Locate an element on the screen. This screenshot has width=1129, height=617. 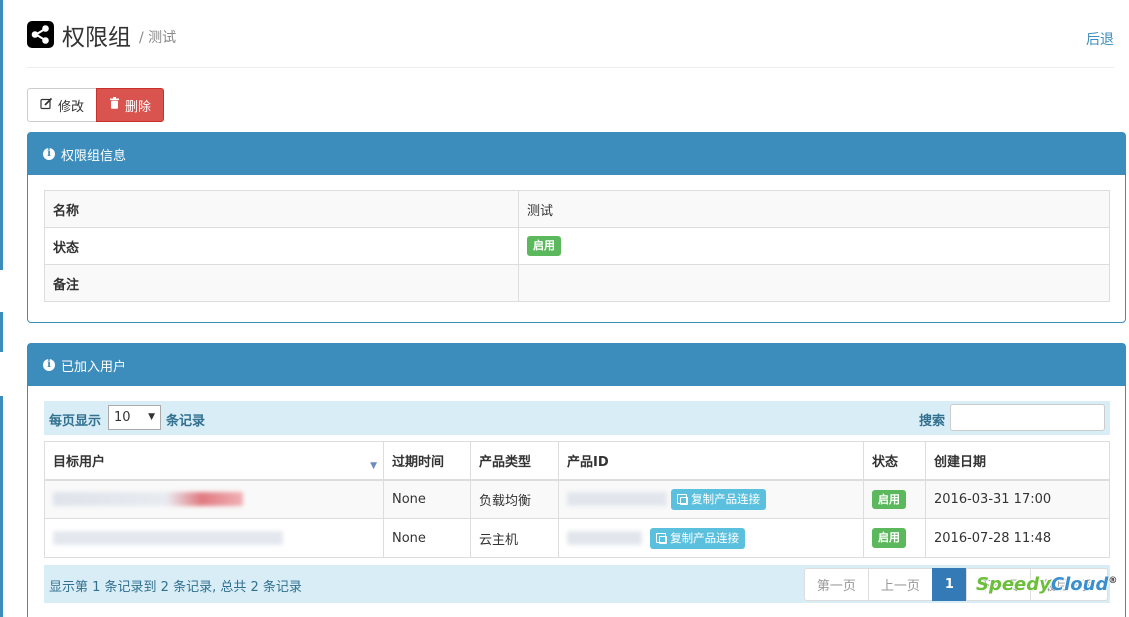
info-key: 名称 is located at coordinates (281, 209).